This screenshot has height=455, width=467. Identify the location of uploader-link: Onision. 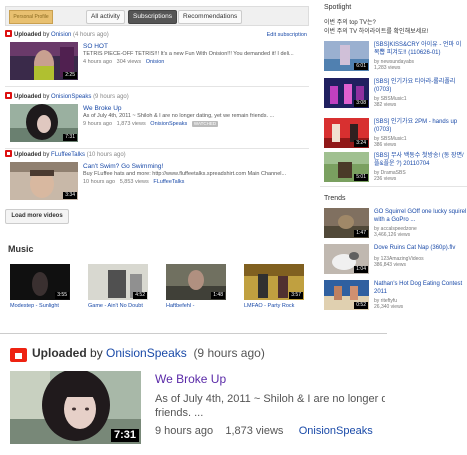
(61, 35).